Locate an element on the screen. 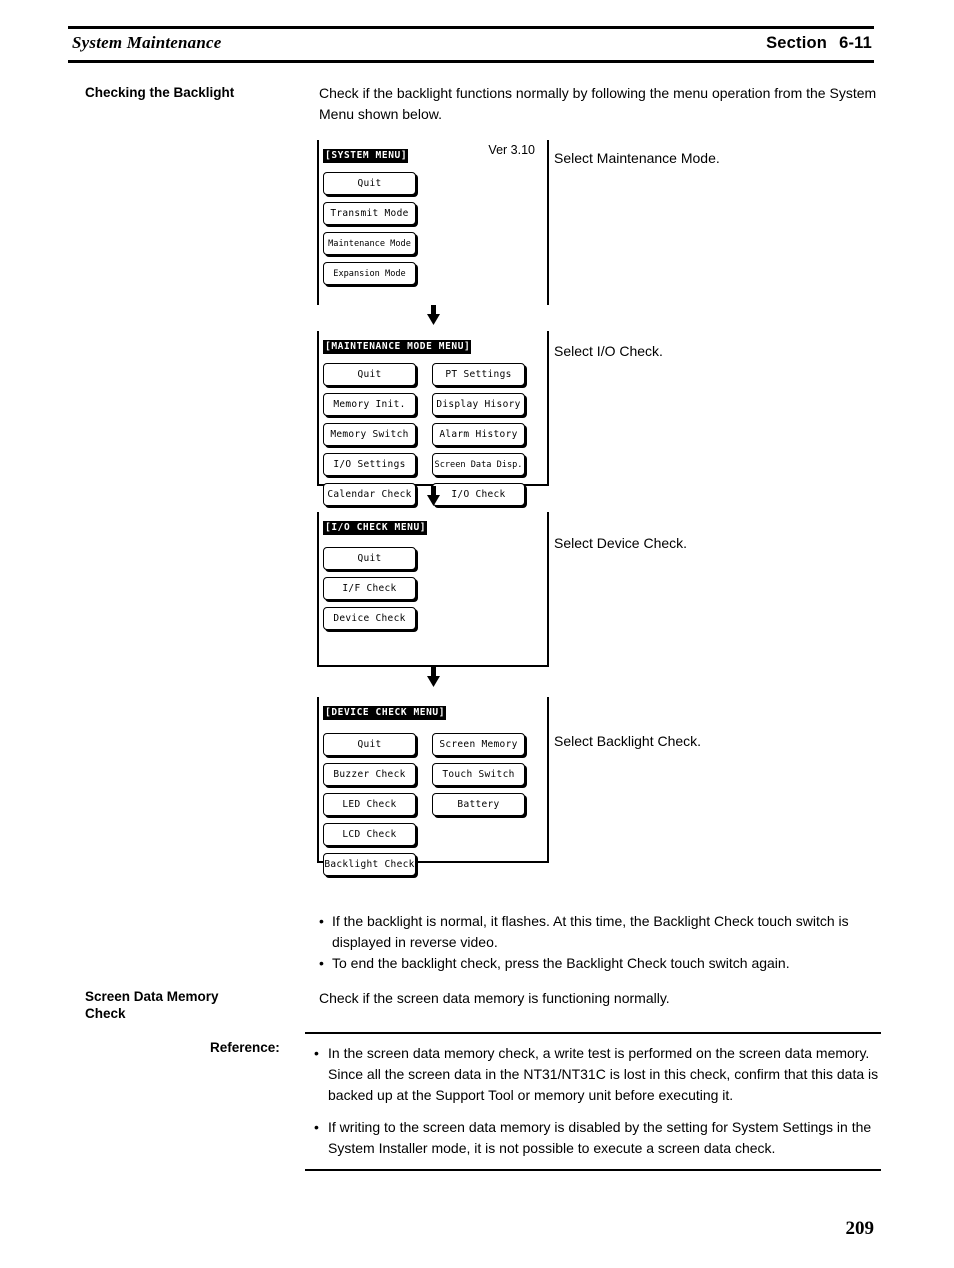  menu-button-buzzer-check: Buzzer Check is located at coordinates (369, 774).